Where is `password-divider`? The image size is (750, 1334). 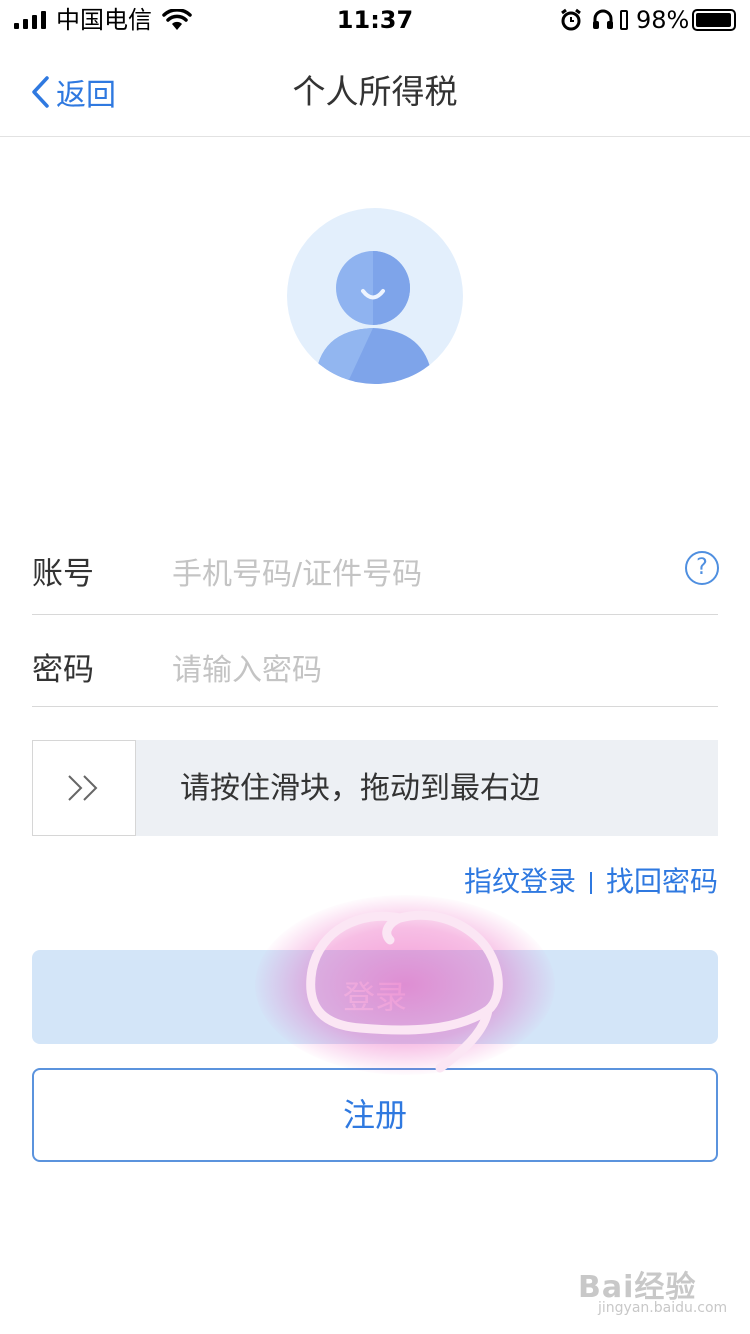
password-divider is located at coordinates (375, 706).